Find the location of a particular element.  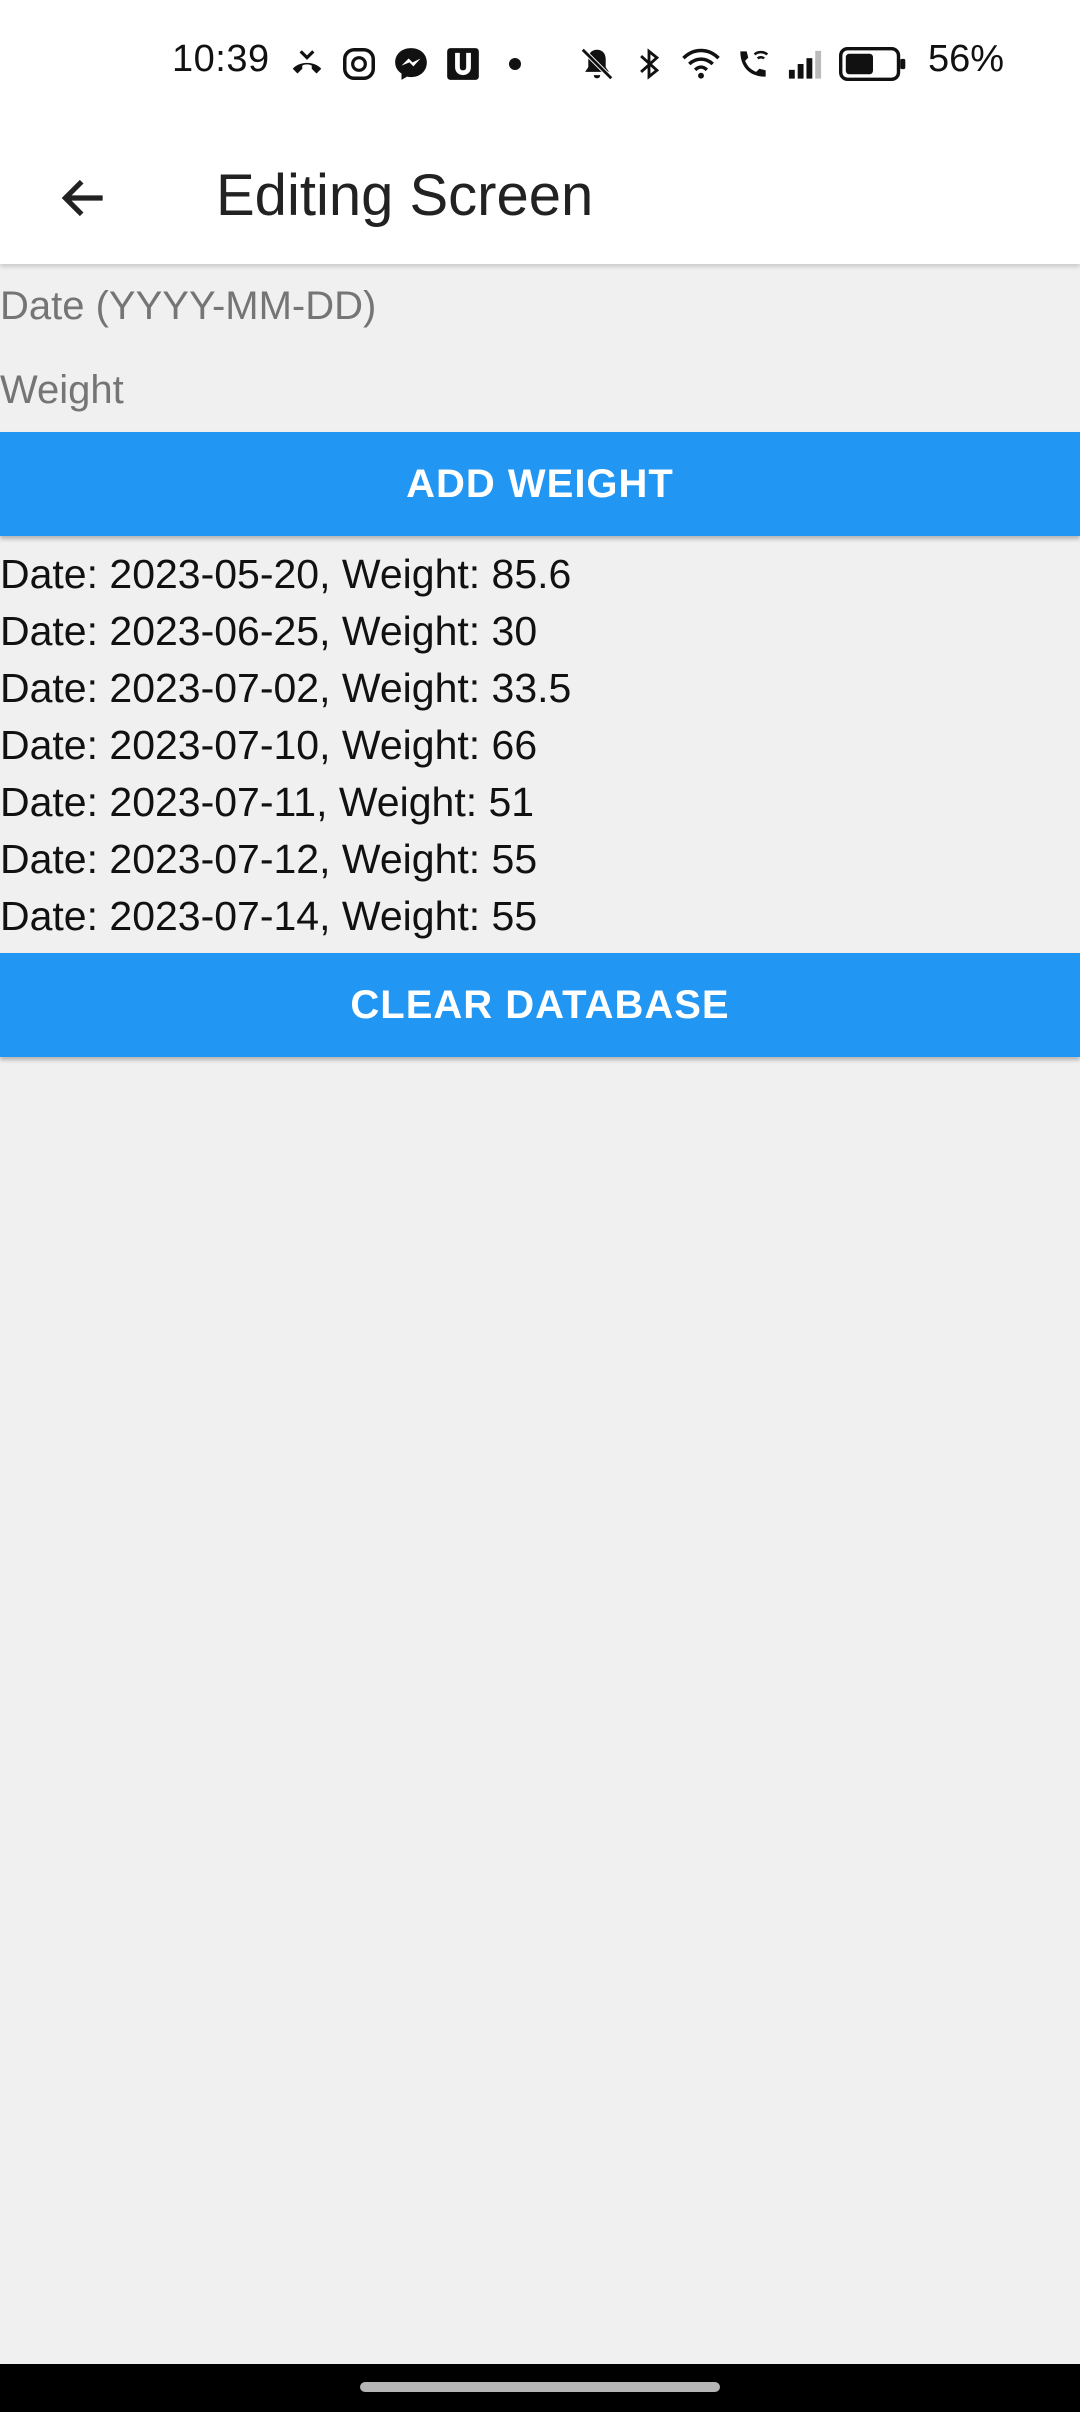

app-bar: Editing Screen is located at coordinates (540, 196).